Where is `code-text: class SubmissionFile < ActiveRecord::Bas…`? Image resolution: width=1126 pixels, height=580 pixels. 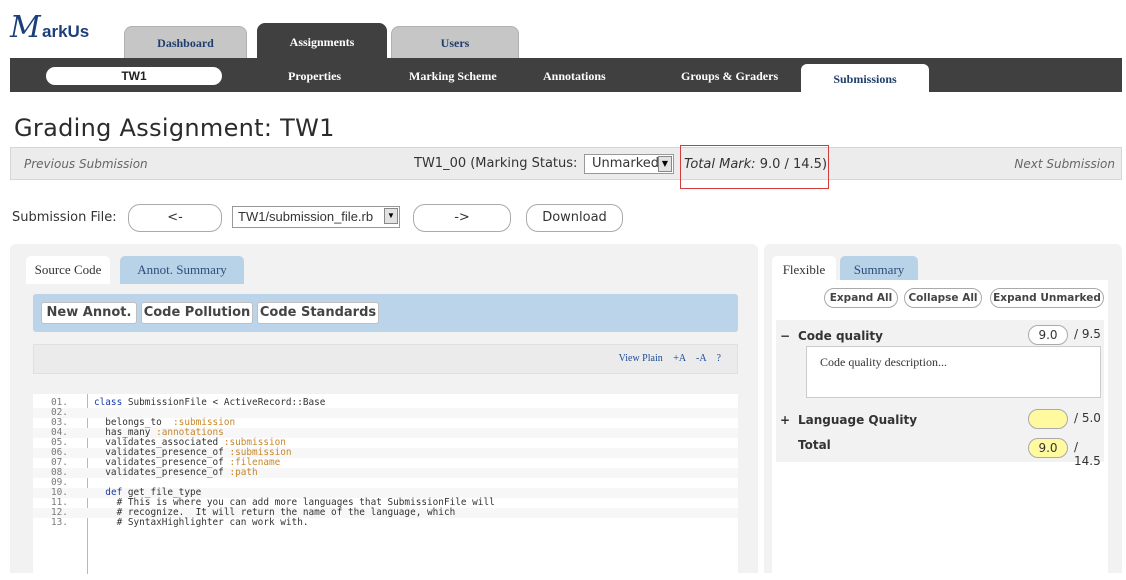
code-text: class SubmissionFile < ActiveRecord::Bas… is located at coordinates (210, 402).